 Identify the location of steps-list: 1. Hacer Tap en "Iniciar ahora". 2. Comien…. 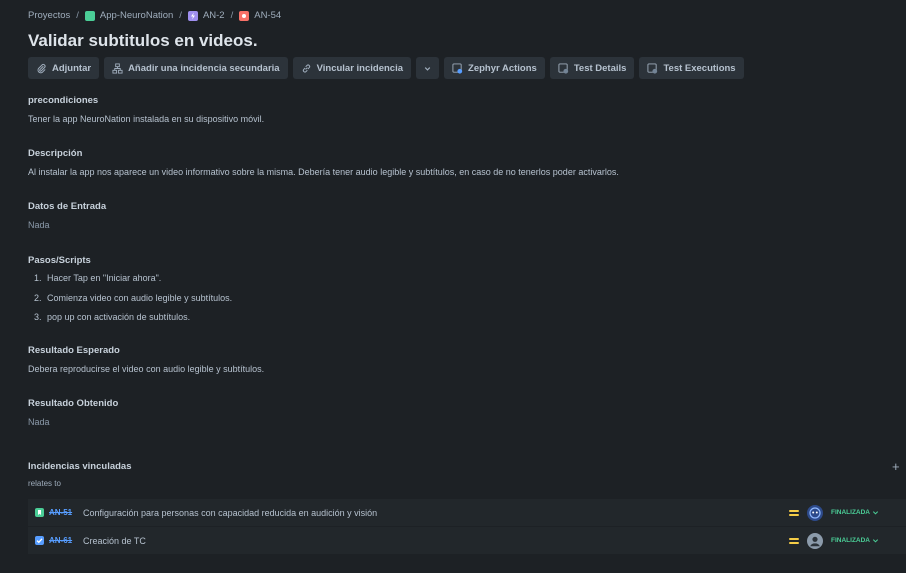
(130, 302).